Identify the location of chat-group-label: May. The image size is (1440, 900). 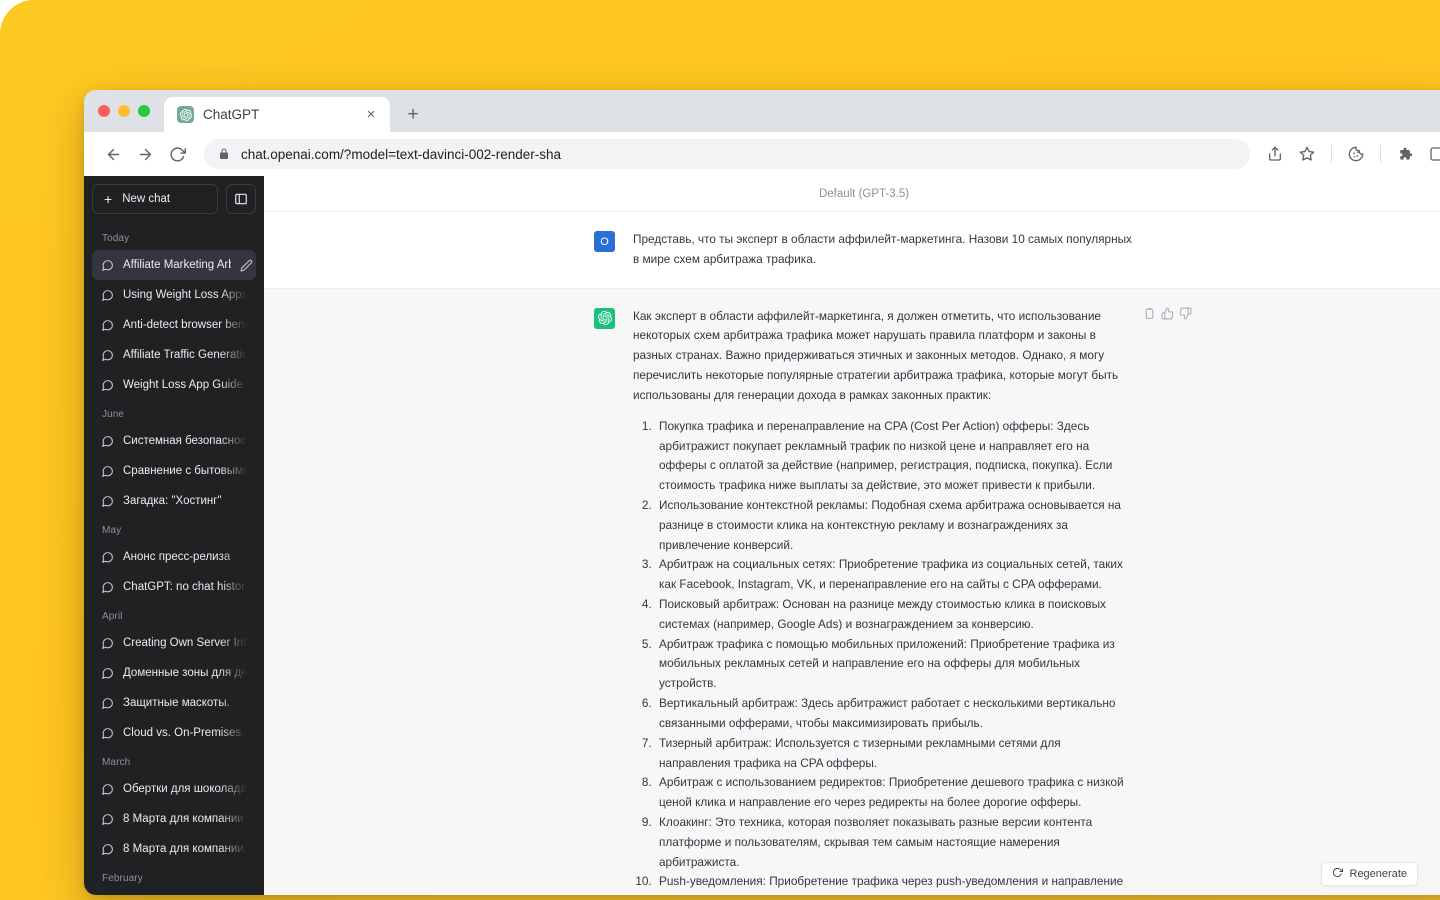
(112, 530).